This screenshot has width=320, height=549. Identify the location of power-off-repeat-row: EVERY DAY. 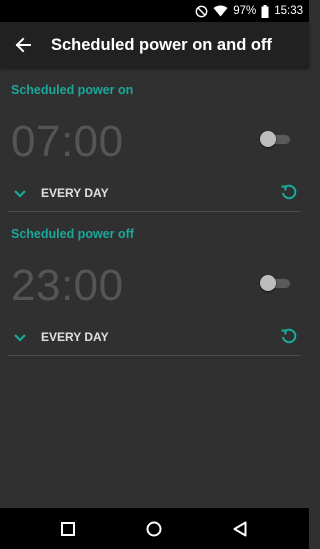
(154, 337).